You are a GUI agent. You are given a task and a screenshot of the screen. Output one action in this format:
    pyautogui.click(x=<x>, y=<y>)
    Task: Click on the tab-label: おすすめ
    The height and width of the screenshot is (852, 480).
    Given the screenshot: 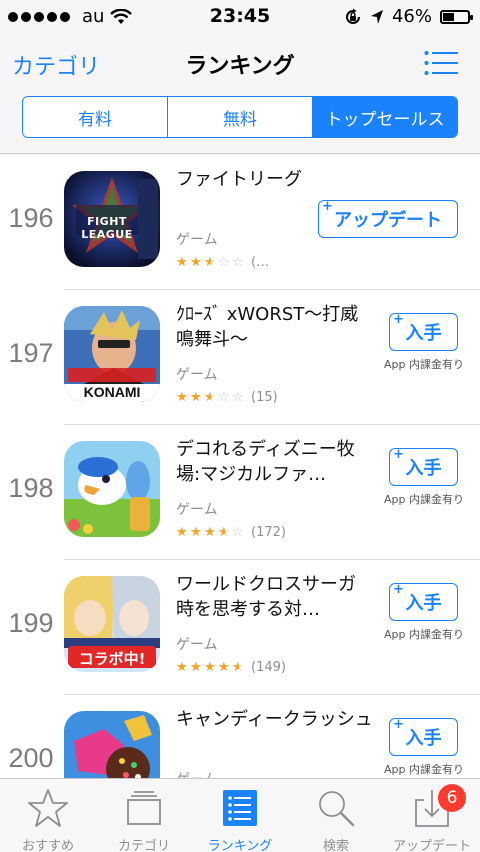 What is the action you would take?
    pyautogui.click(x=47, y=845)
    